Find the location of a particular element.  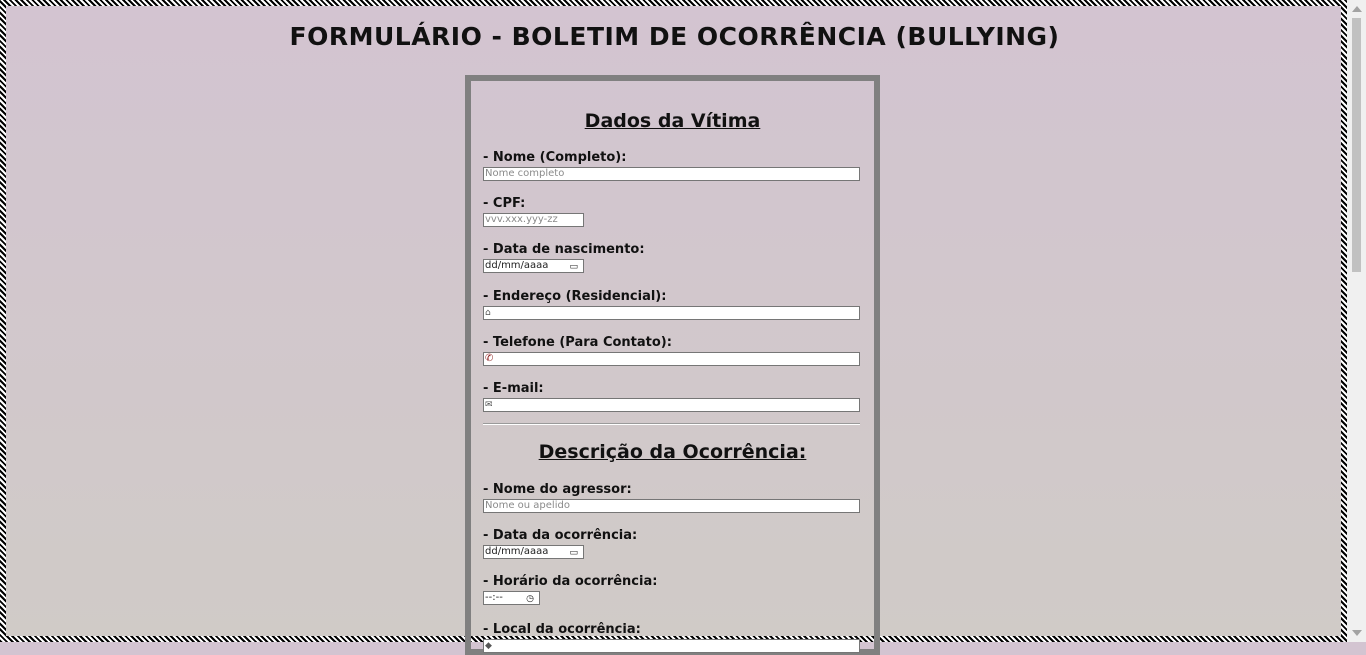

birth-date-label: - Data de nascimento: is located at coordinates (564, 249).